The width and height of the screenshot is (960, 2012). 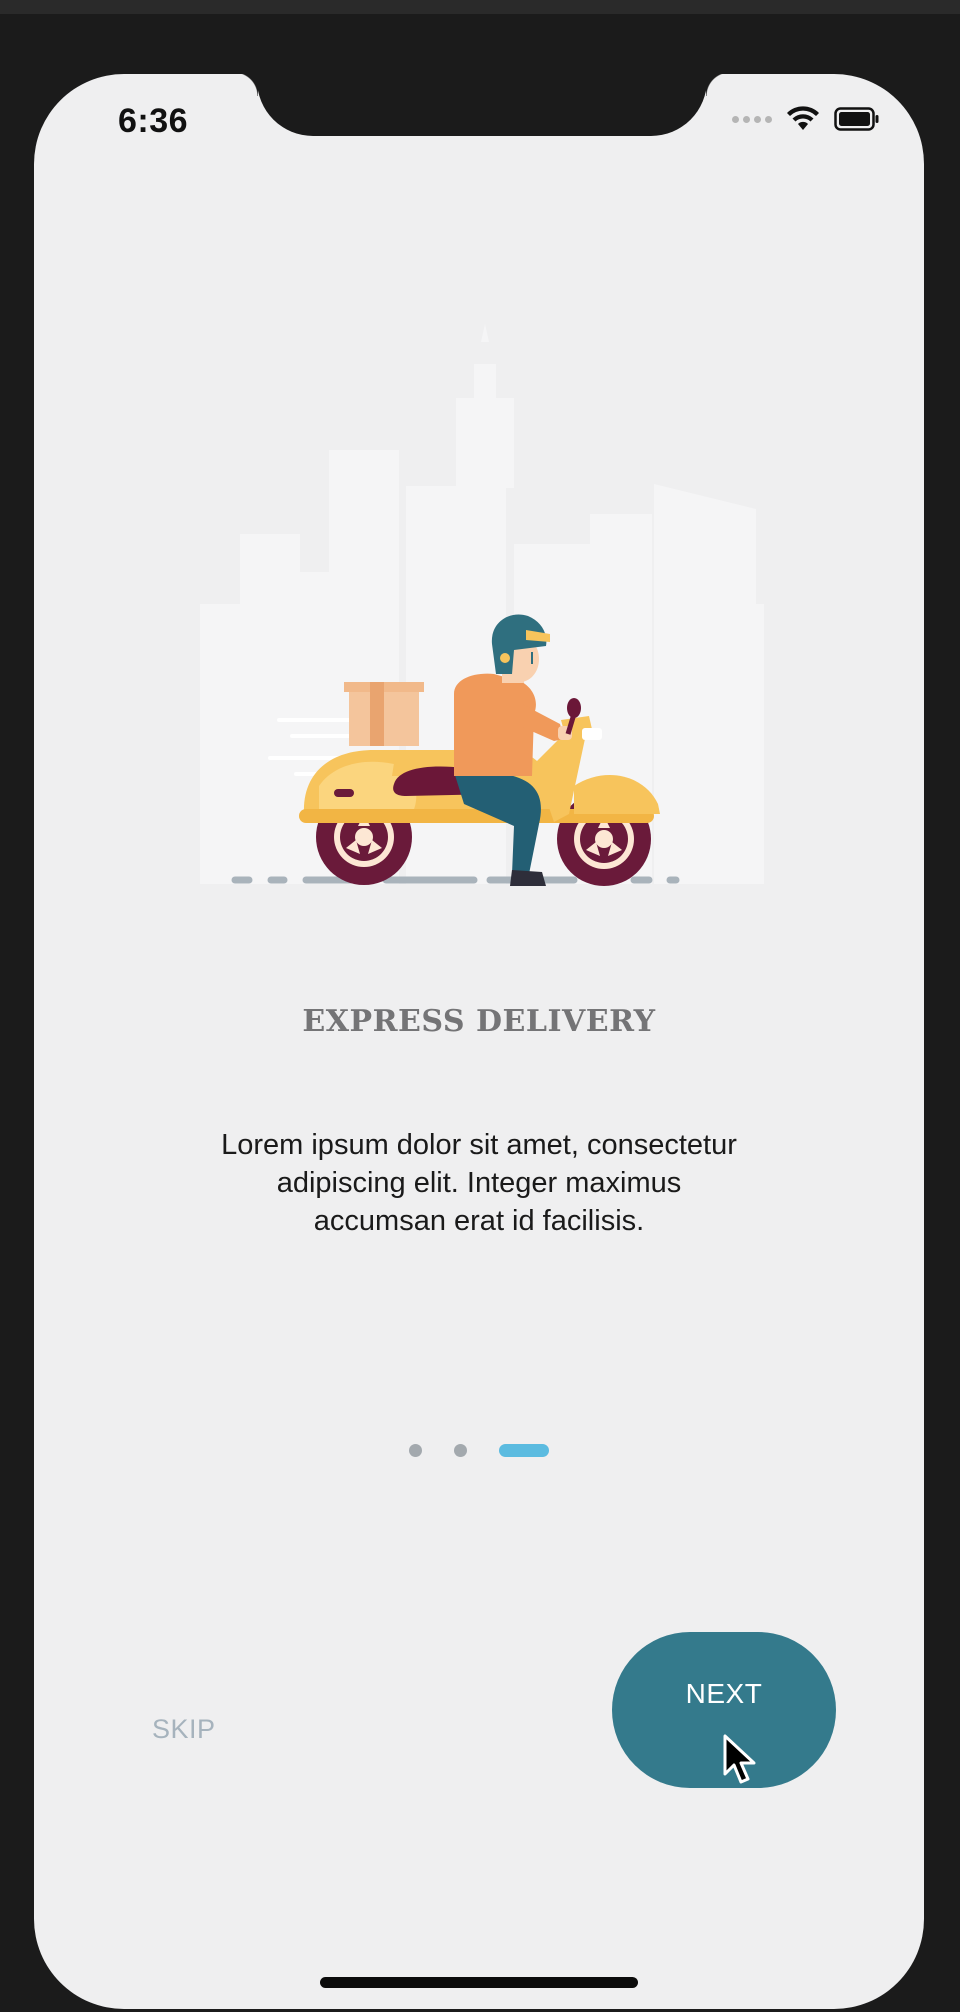 What do you see at coordinates (524, 1450) in the screenshot?
I see `page-dot-3-active` at bounding box center [524, 1450].